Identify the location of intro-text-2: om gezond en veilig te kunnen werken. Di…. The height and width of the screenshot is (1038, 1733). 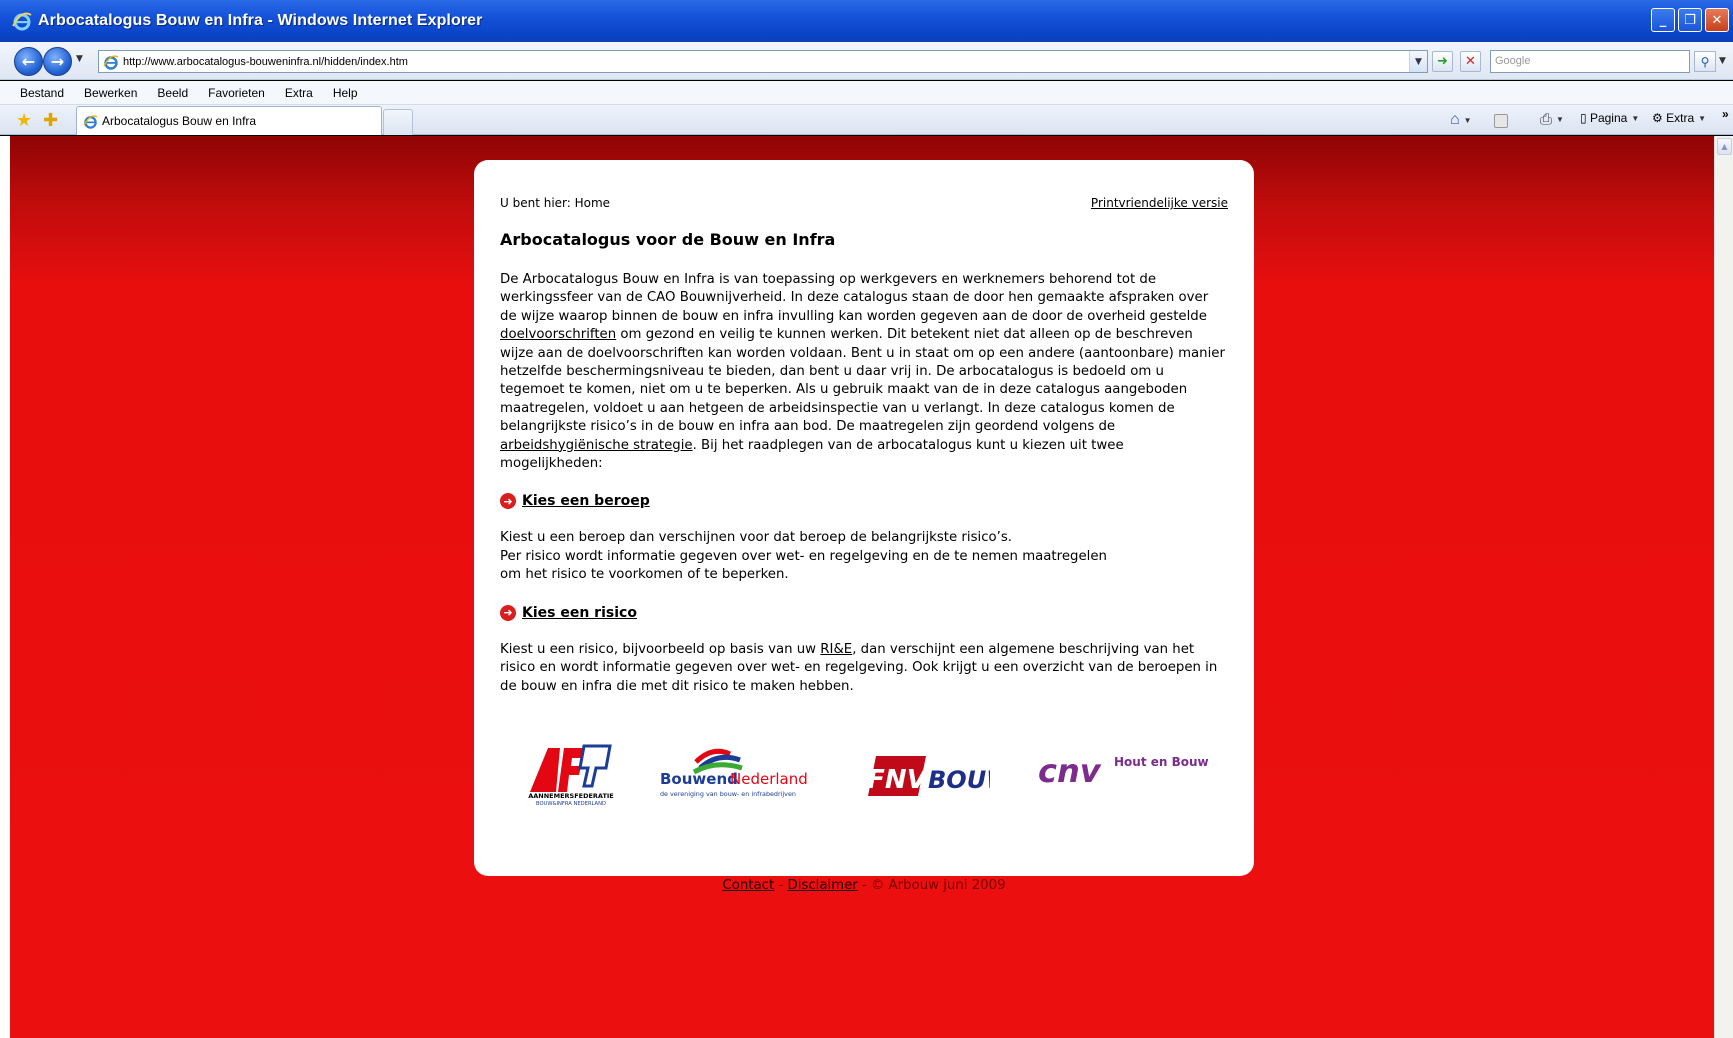
(862, 381).